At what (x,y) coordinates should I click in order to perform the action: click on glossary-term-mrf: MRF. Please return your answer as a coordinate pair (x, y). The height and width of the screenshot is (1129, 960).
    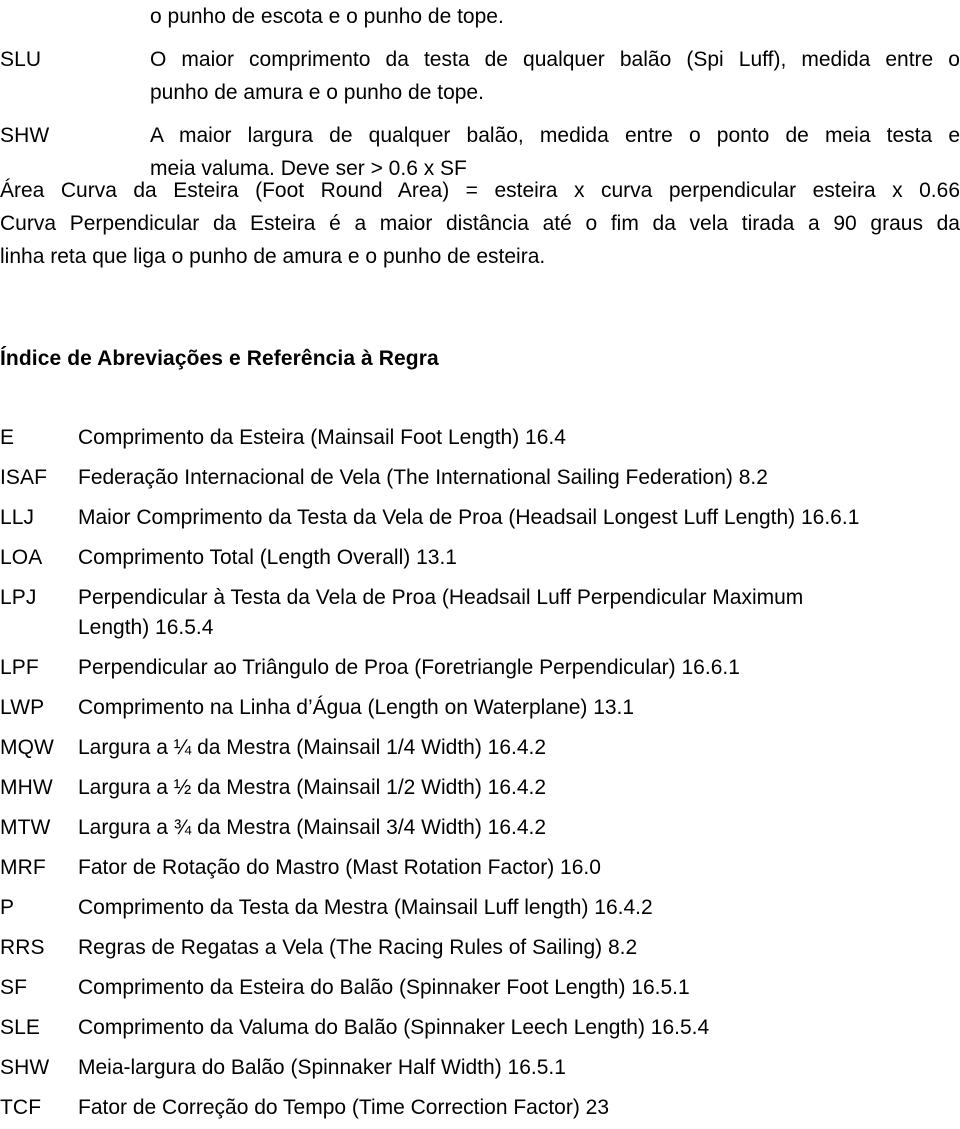
    Looking at the image, I should click on (23, 867).